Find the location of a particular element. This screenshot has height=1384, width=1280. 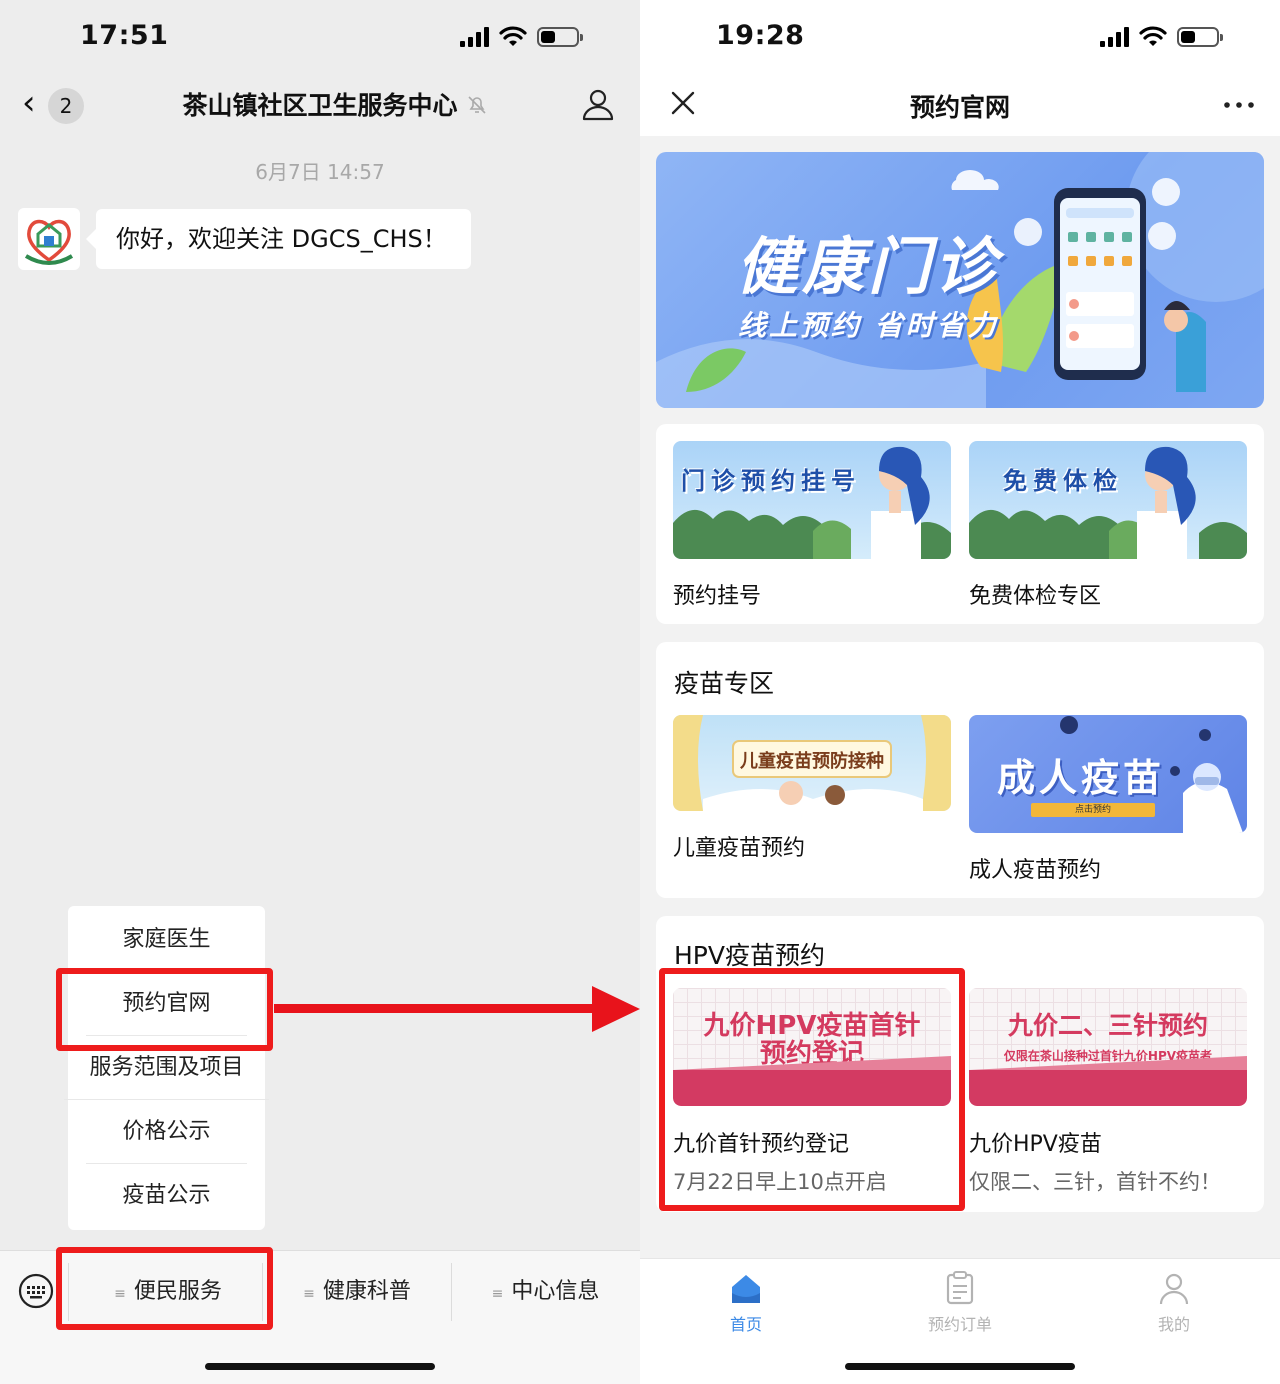

arrow-right-icon is located at coordinates (616, 1009).